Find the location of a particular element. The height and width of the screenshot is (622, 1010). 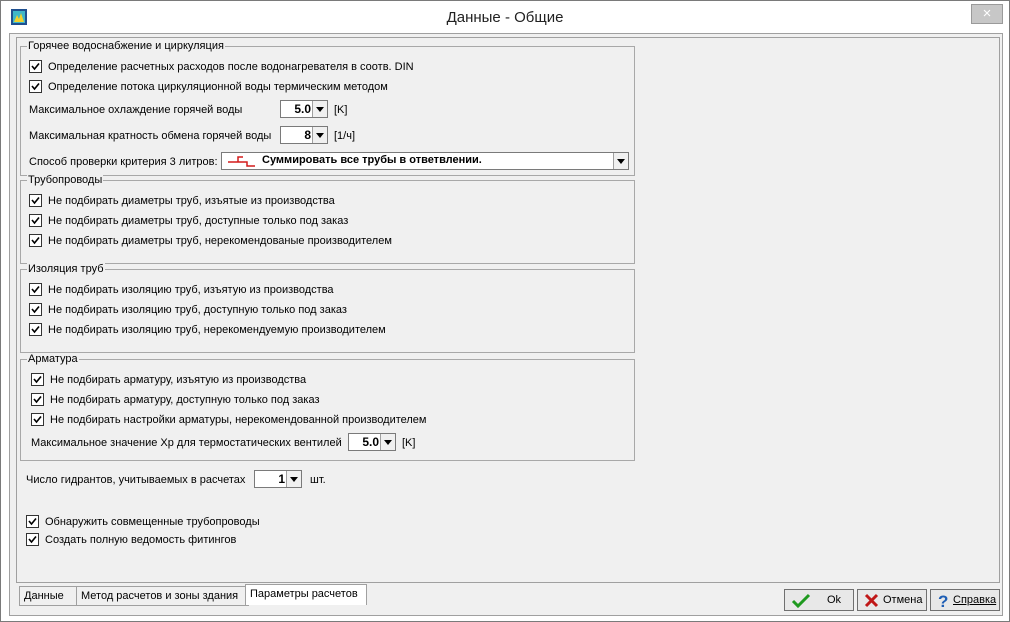

help-button: ? Справка is located at coordinates (965, 600).